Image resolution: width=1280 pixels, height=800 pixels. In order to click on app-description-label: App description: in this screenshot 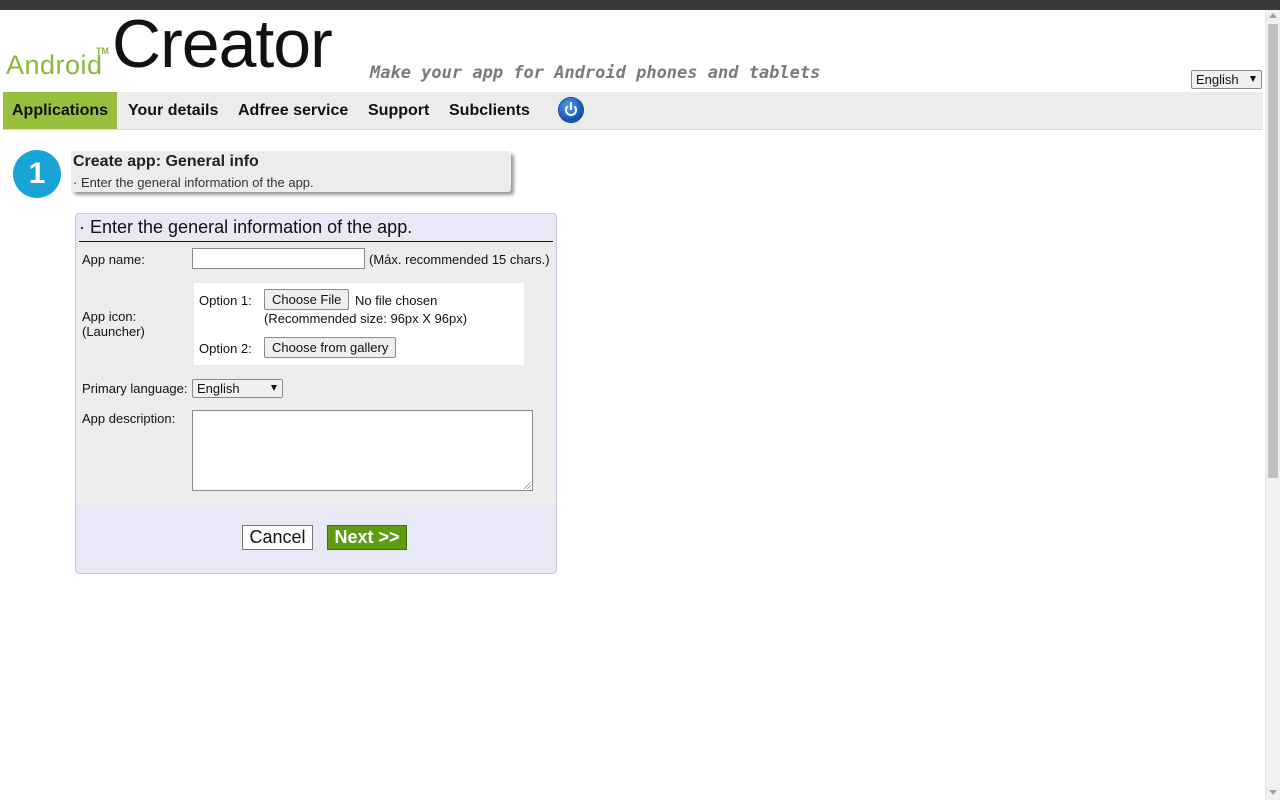, I will do `click(129, 418)`.